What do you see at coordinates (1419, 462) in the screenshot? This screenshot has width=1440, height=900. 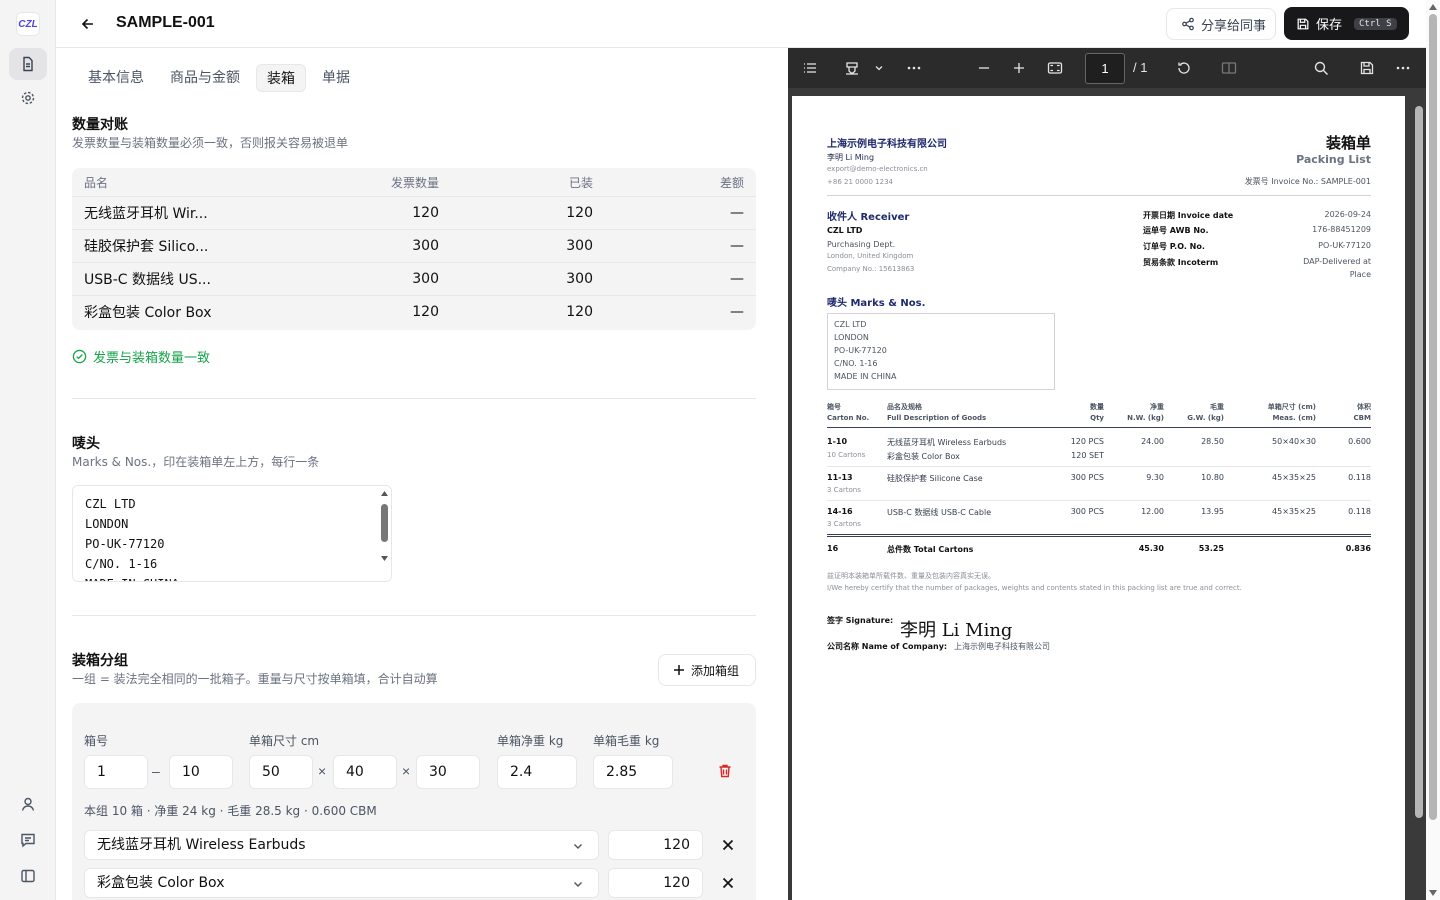 I see `pdf-scrollbar` at bounding box center [1419, 462].